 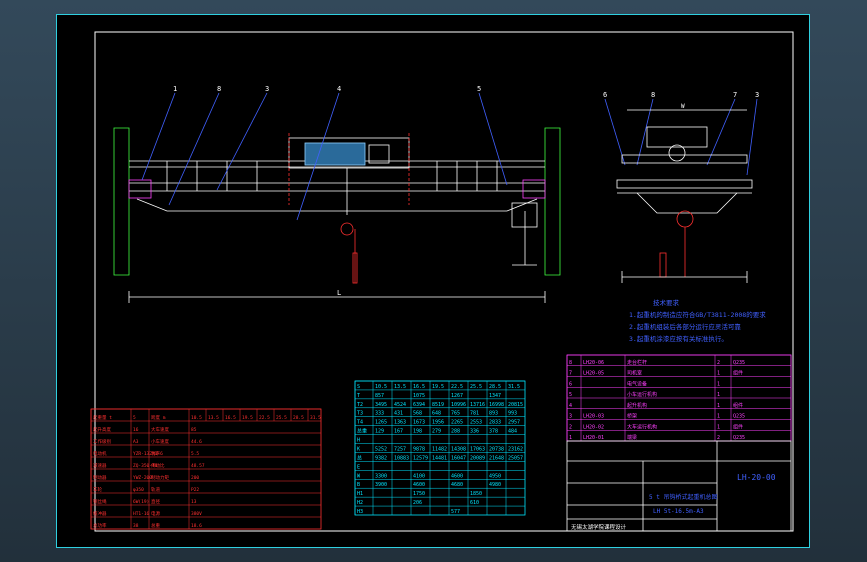 What do you see at coordinates (419, 387) in the screenshot?
I see `spec-table-cell: 16.5` at bounding box center [419, 387].